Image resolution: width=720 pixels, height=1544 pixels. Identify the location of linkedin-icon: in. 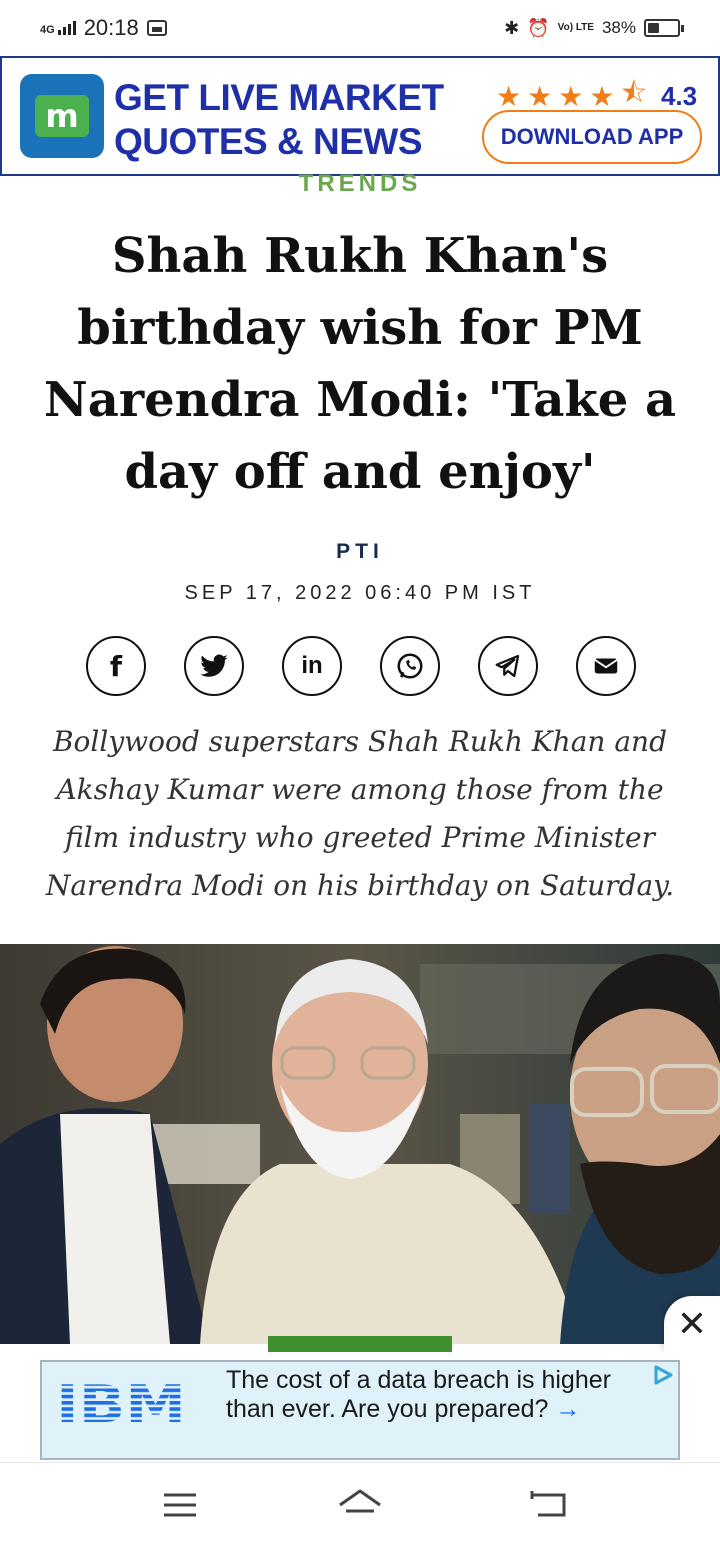
(312, 665).